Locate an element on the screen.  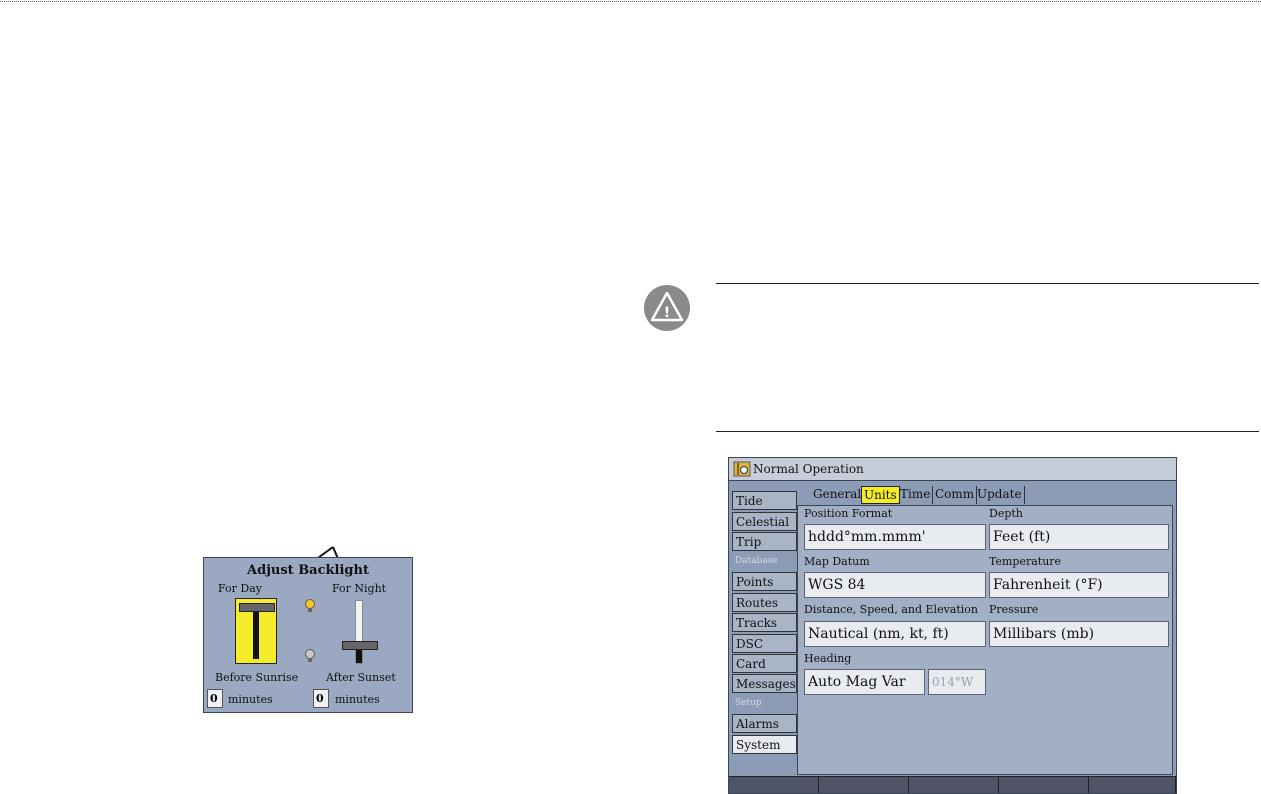
compass-icon is located at coordinates (742, 469).